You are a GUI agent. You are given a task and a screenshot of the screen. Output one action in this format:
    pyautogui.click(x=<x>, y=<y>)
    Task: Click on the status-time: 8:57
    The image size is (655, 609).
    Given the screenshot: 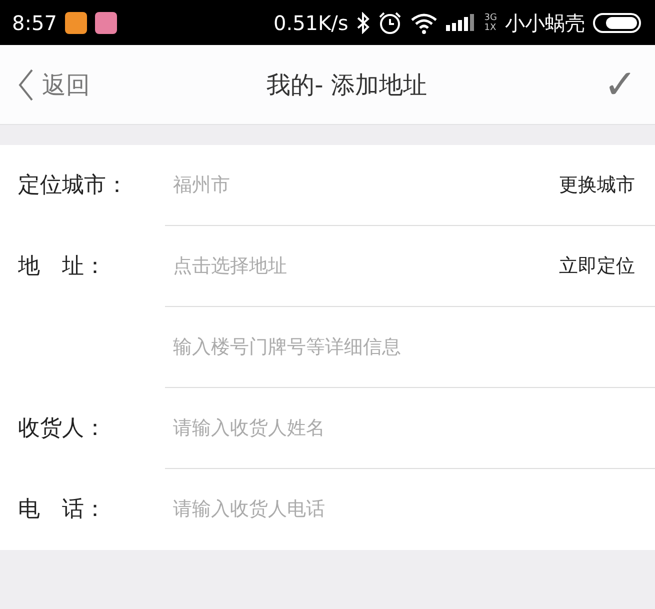 What is the action you would take?
    pyautogui.click(x=34, y=23)
    